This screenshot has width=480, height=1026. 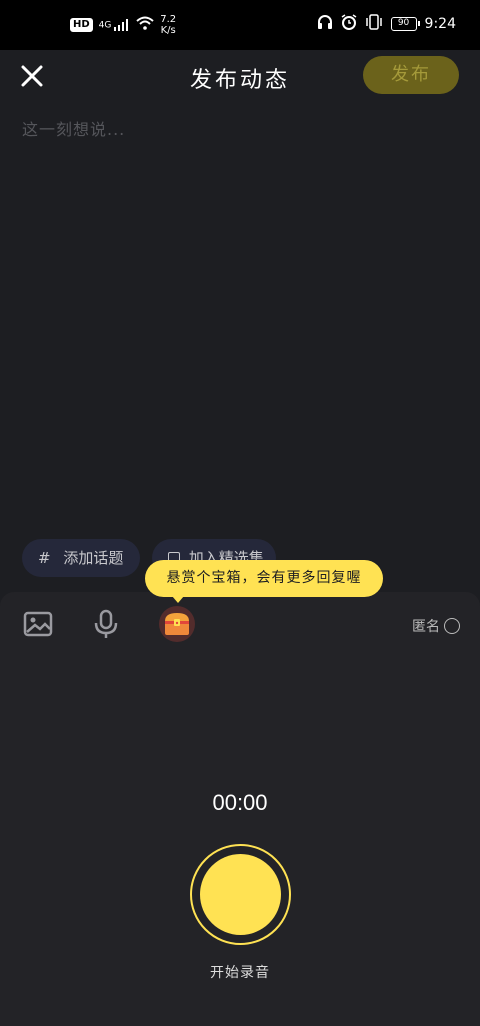 What do you see at coordinates (105, 25) in the screenshot?
I see `network-type: 4G` at bounding box center [105, 25].